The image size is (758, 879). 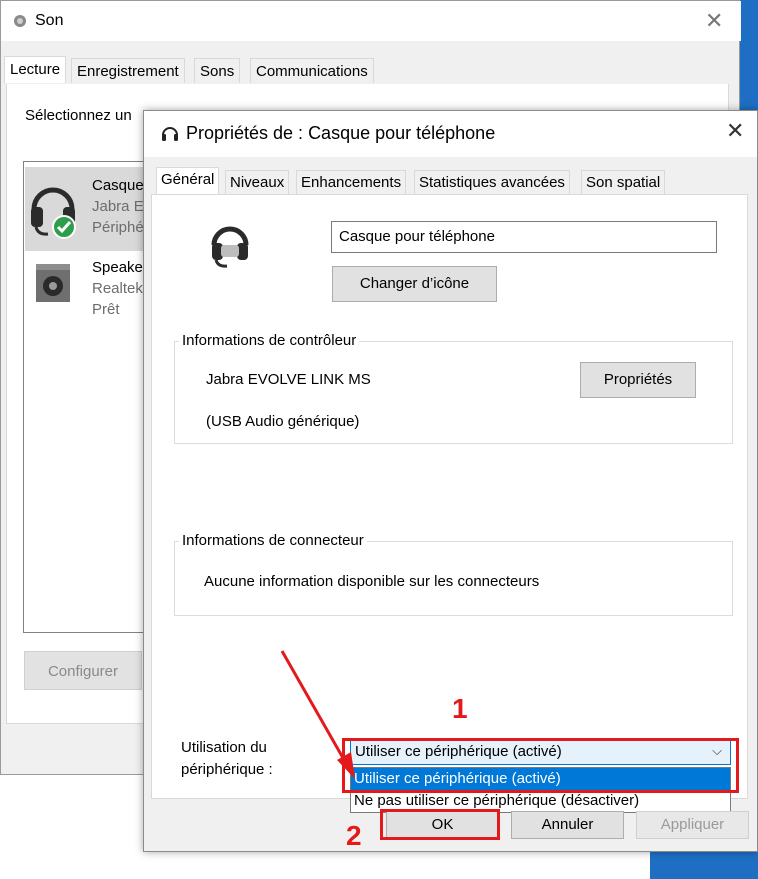 What do you see at coordinates (89, 296) in the screenshot?
I see `device-item-speakers: Speake Realtek Prêt` at bounding box center [89, 296].